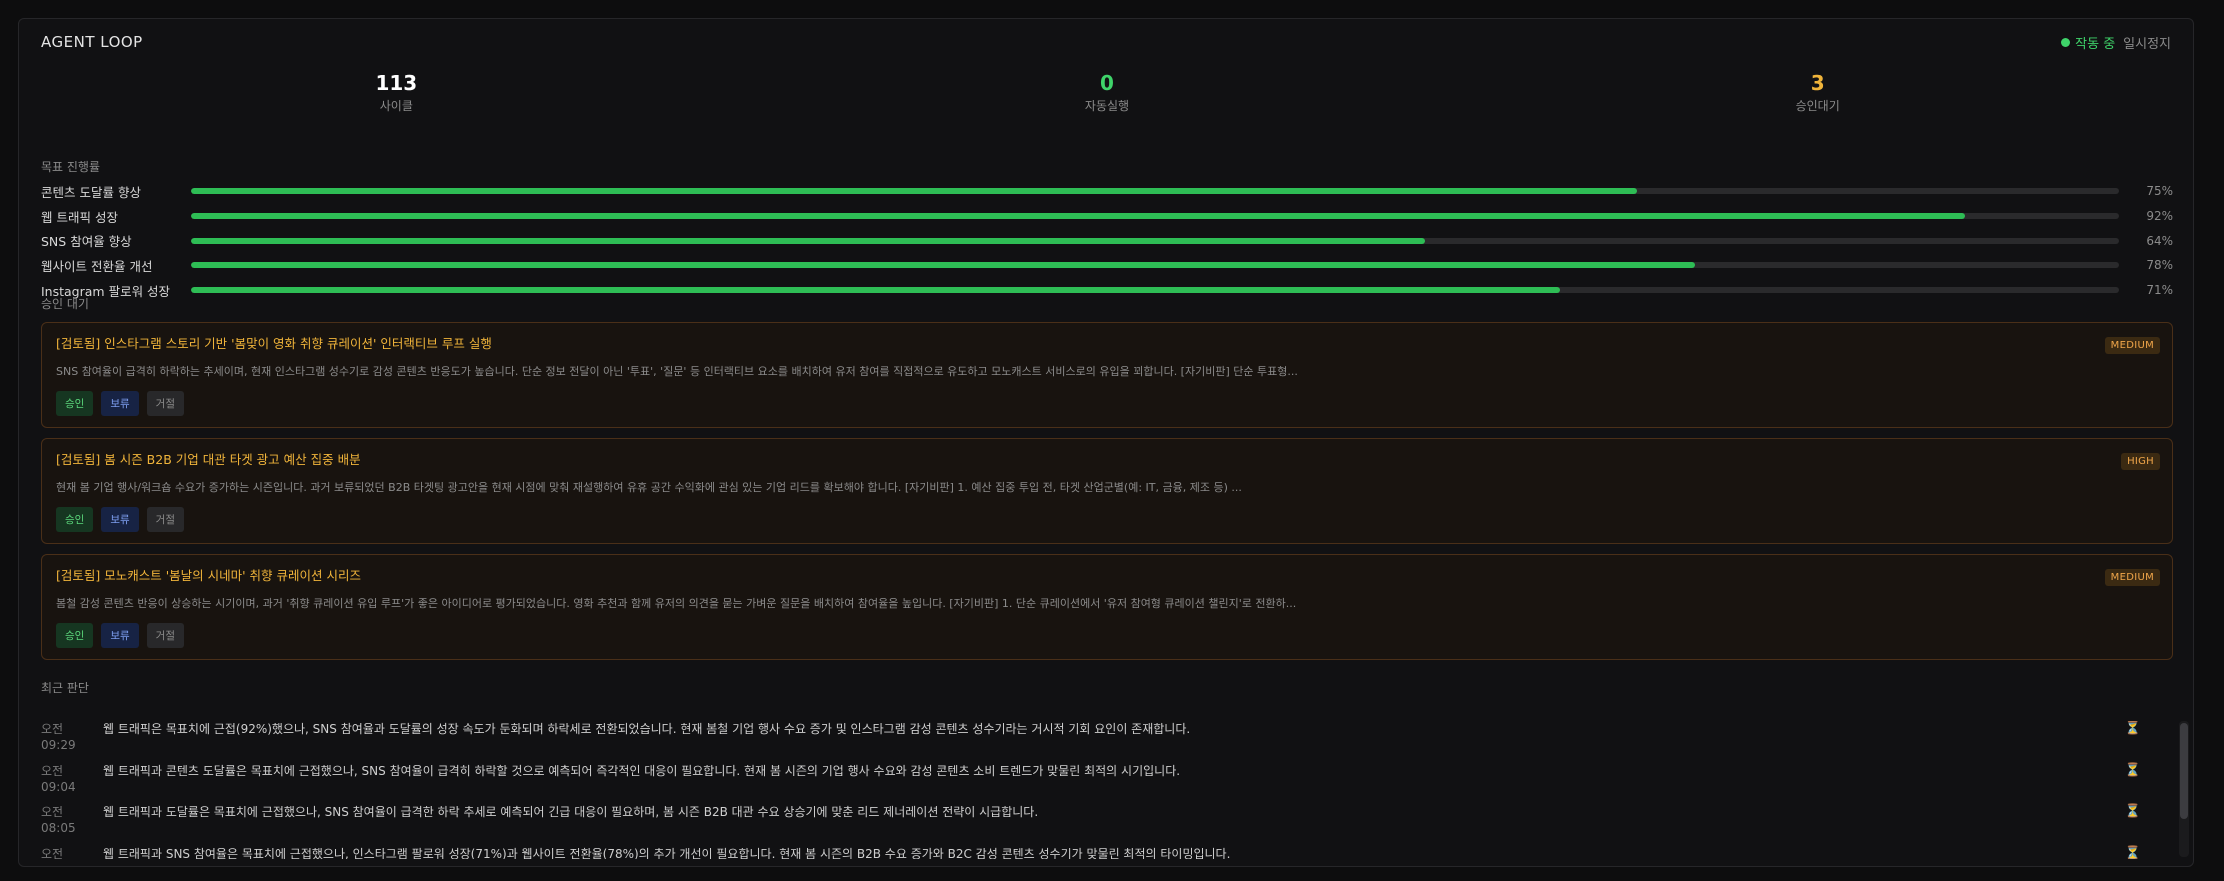 Image resolution: width=2224 pixels, height=881 pixels. I want to click on stat-label: 승인대기, so click(1817, 106).